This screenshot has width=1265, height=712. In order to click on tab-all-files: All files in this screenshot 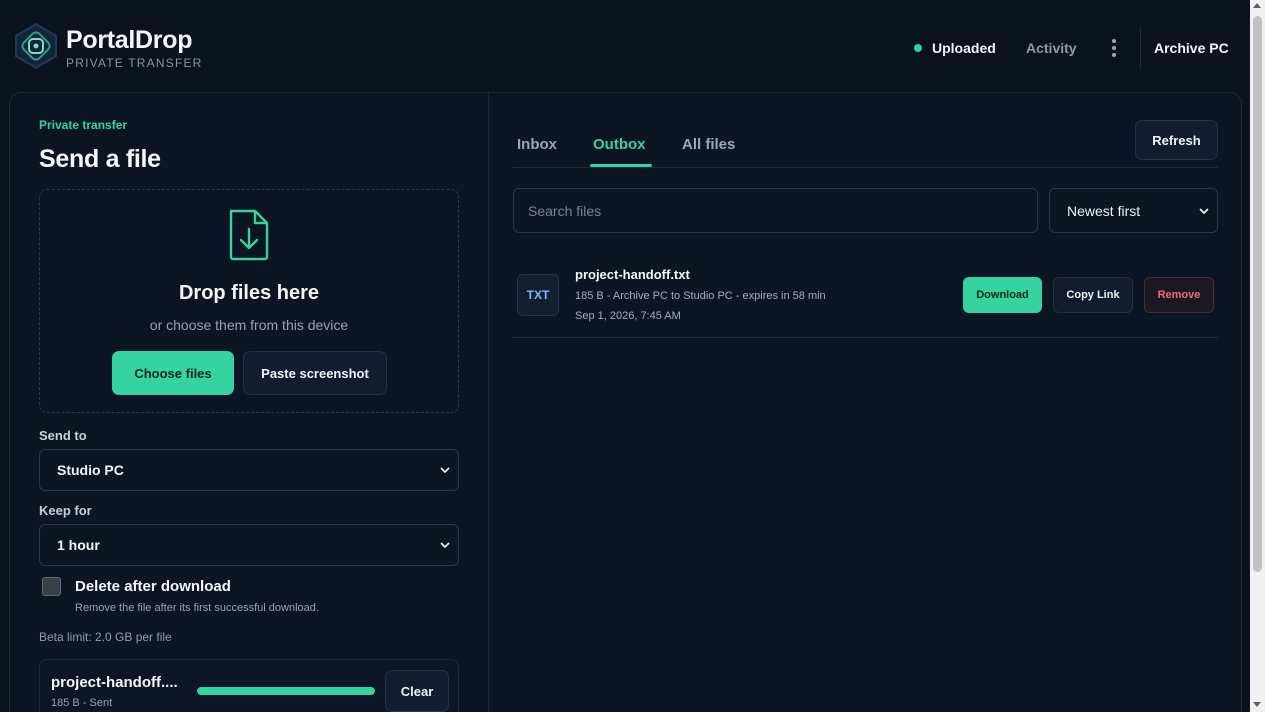, I will do `click(708, 144)`.